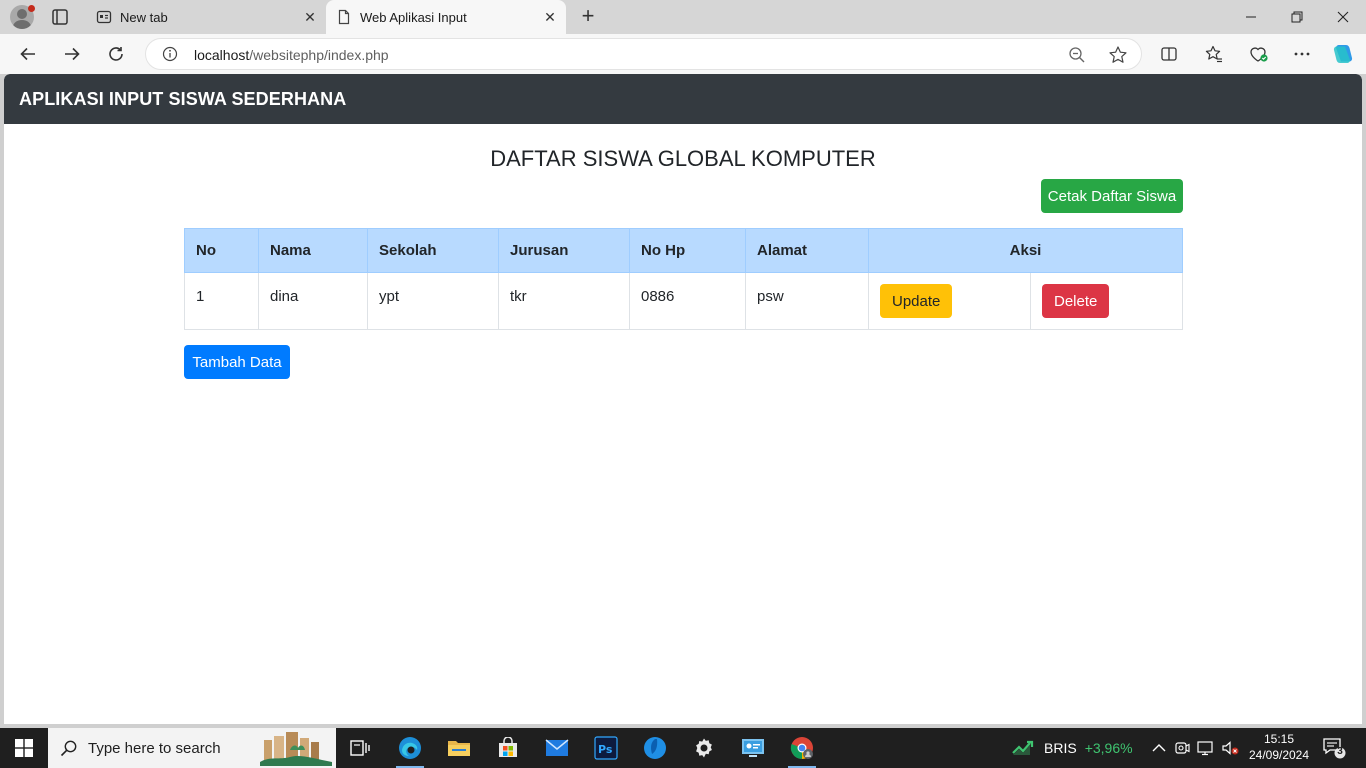 The width and height of the screenshot is (1366, 768). What do you see at coordinates (508, 748) in the screenshot?
I see `microsoft-store-icon` at bounding box center [508, 748].